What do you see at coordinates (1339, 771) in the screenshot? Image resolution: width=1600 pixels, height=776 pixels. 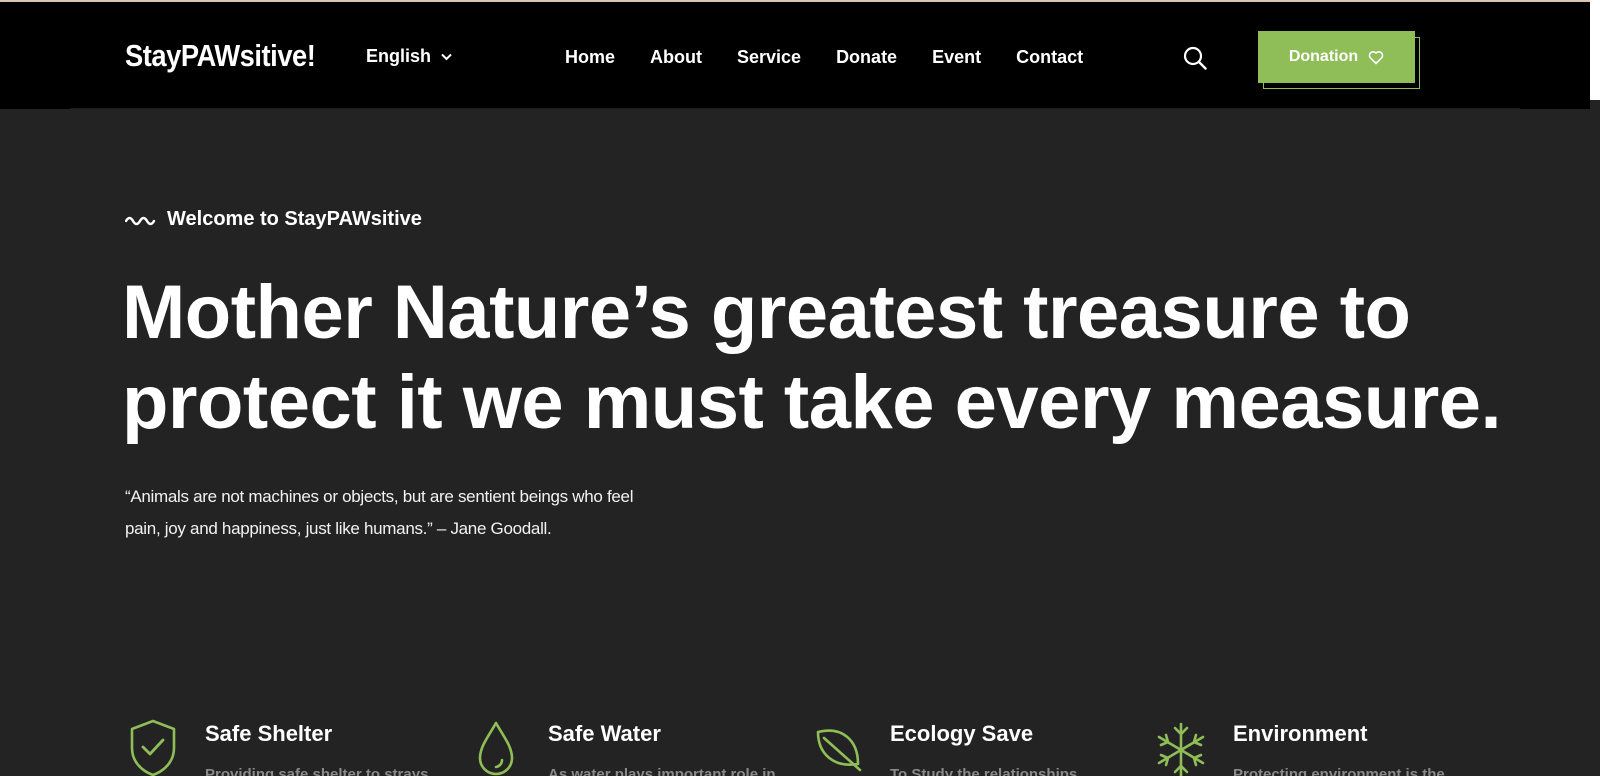 I see `feature-desc: Protecting environment is the` at bounding box center [1339, 771].